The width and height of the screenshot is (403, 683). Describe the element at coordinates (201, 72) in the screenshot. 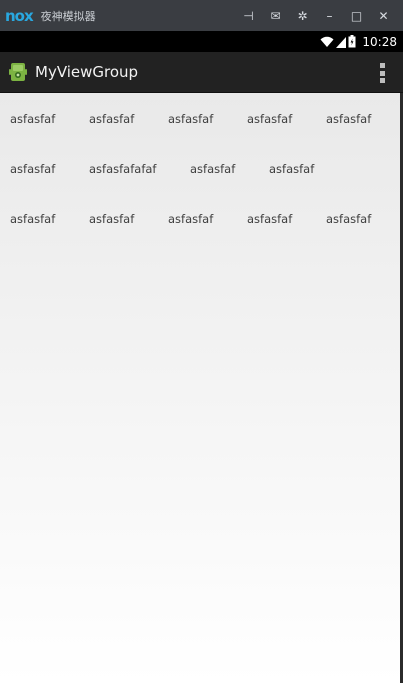

I see `action-bar: MyViewGroup` at that location.